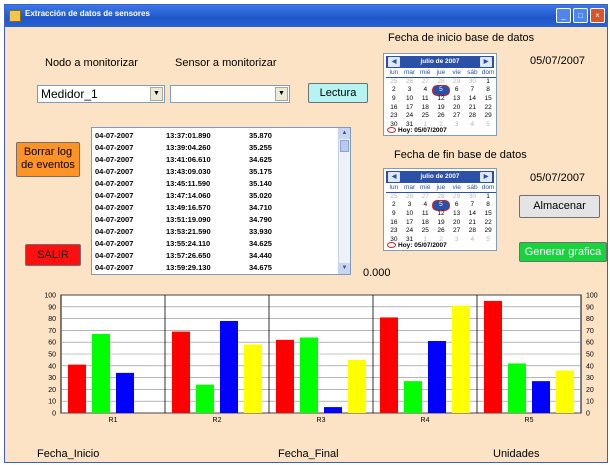 The width and height of the screenshot is (610, 465). What do you see at coordinates (563, 15) in the screenshot?
I see `minimize-icon: _` at bounding box center [563, 15].